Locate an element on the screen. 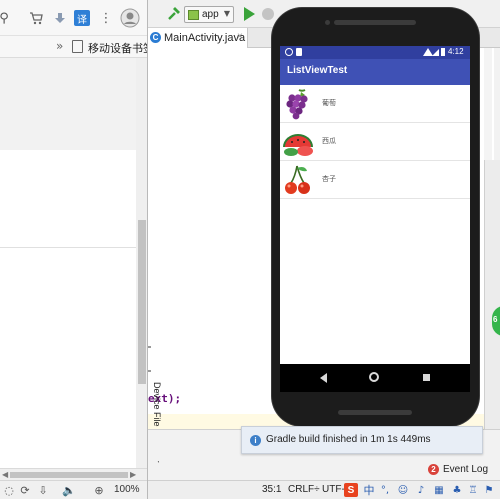  app-bar: ListViewTest is located at coordinates (375, 72).